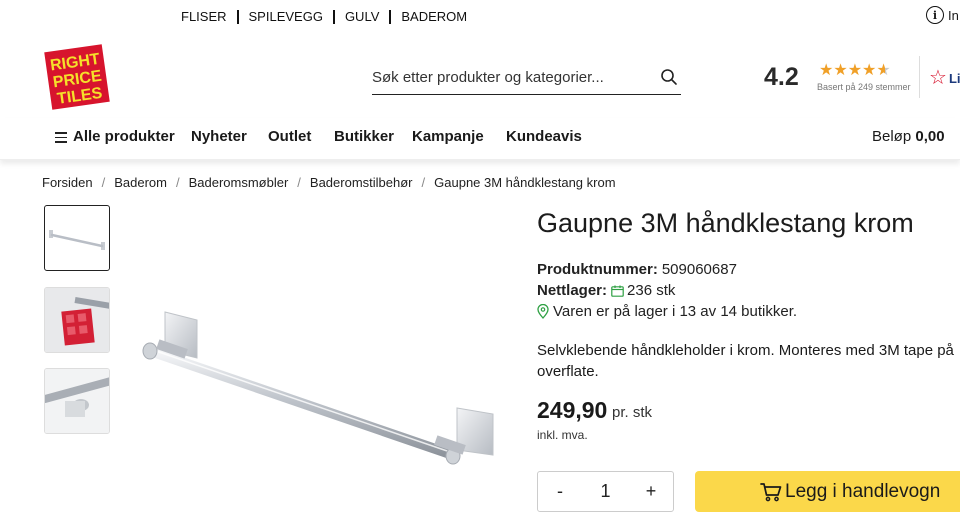  Describe the element at coordinates (434, 16) in the screenshot. I see `topnav-baderom: BADEROM` at that location.